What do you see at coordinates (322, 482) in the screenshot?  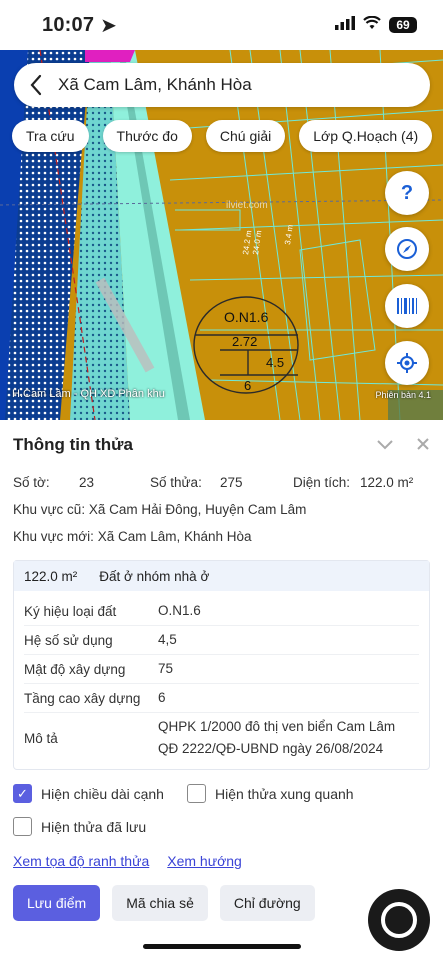 I see `dien-tich-label: Diện tích:` at bounding box center [322, 482].